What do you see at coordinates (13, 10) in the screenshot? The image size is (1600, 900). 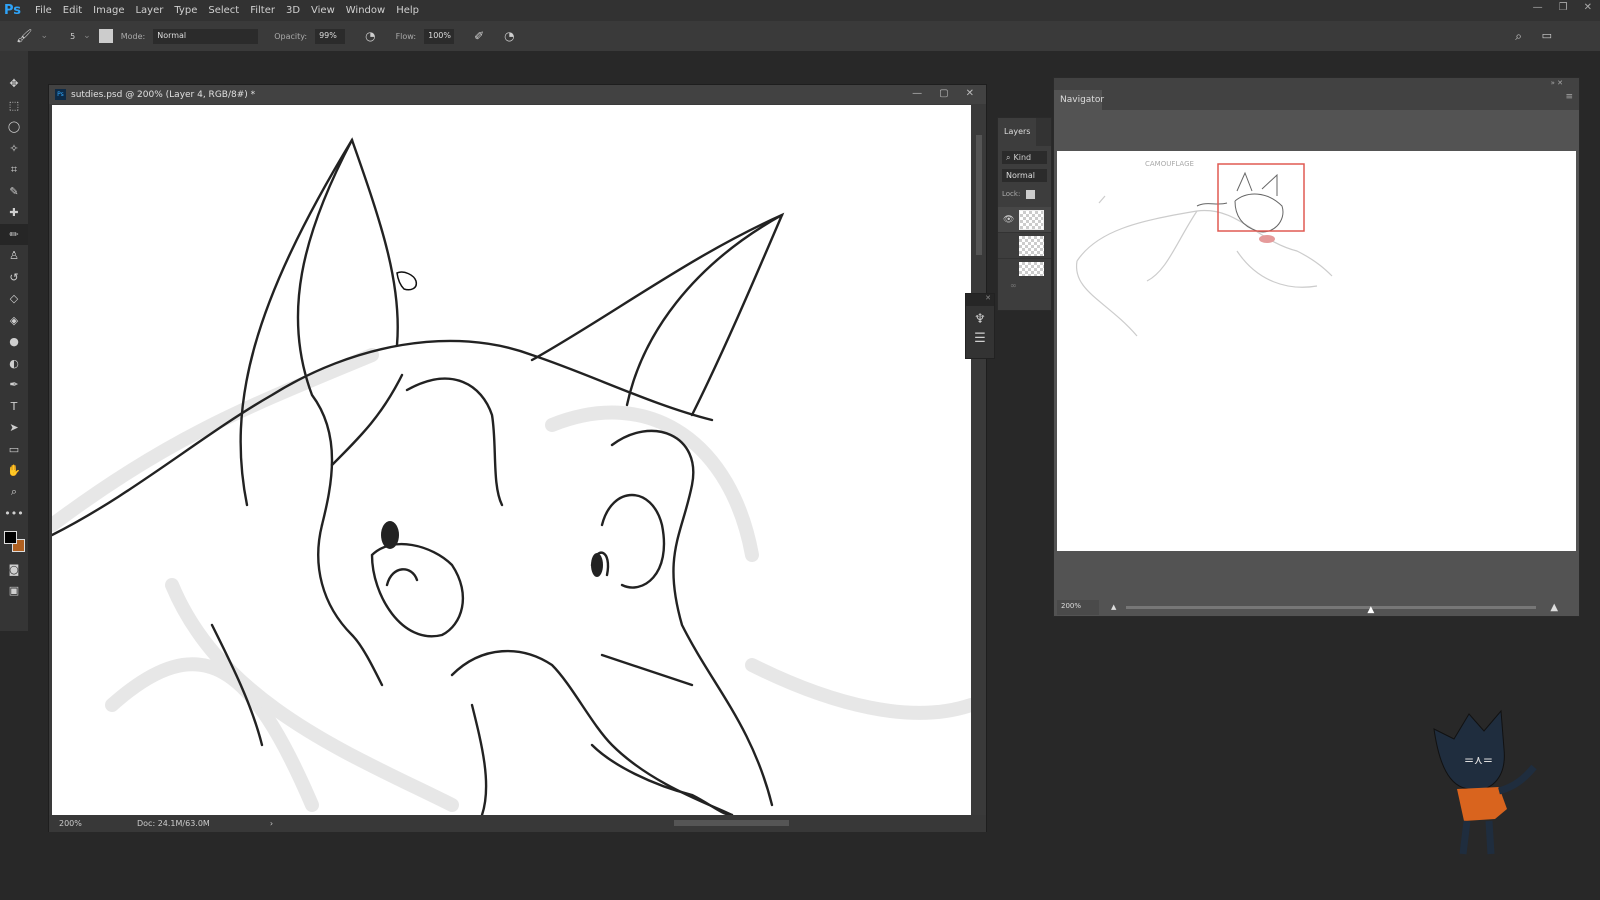 I see `photoshop-logo: Ps` at bounding box center [13, 10].